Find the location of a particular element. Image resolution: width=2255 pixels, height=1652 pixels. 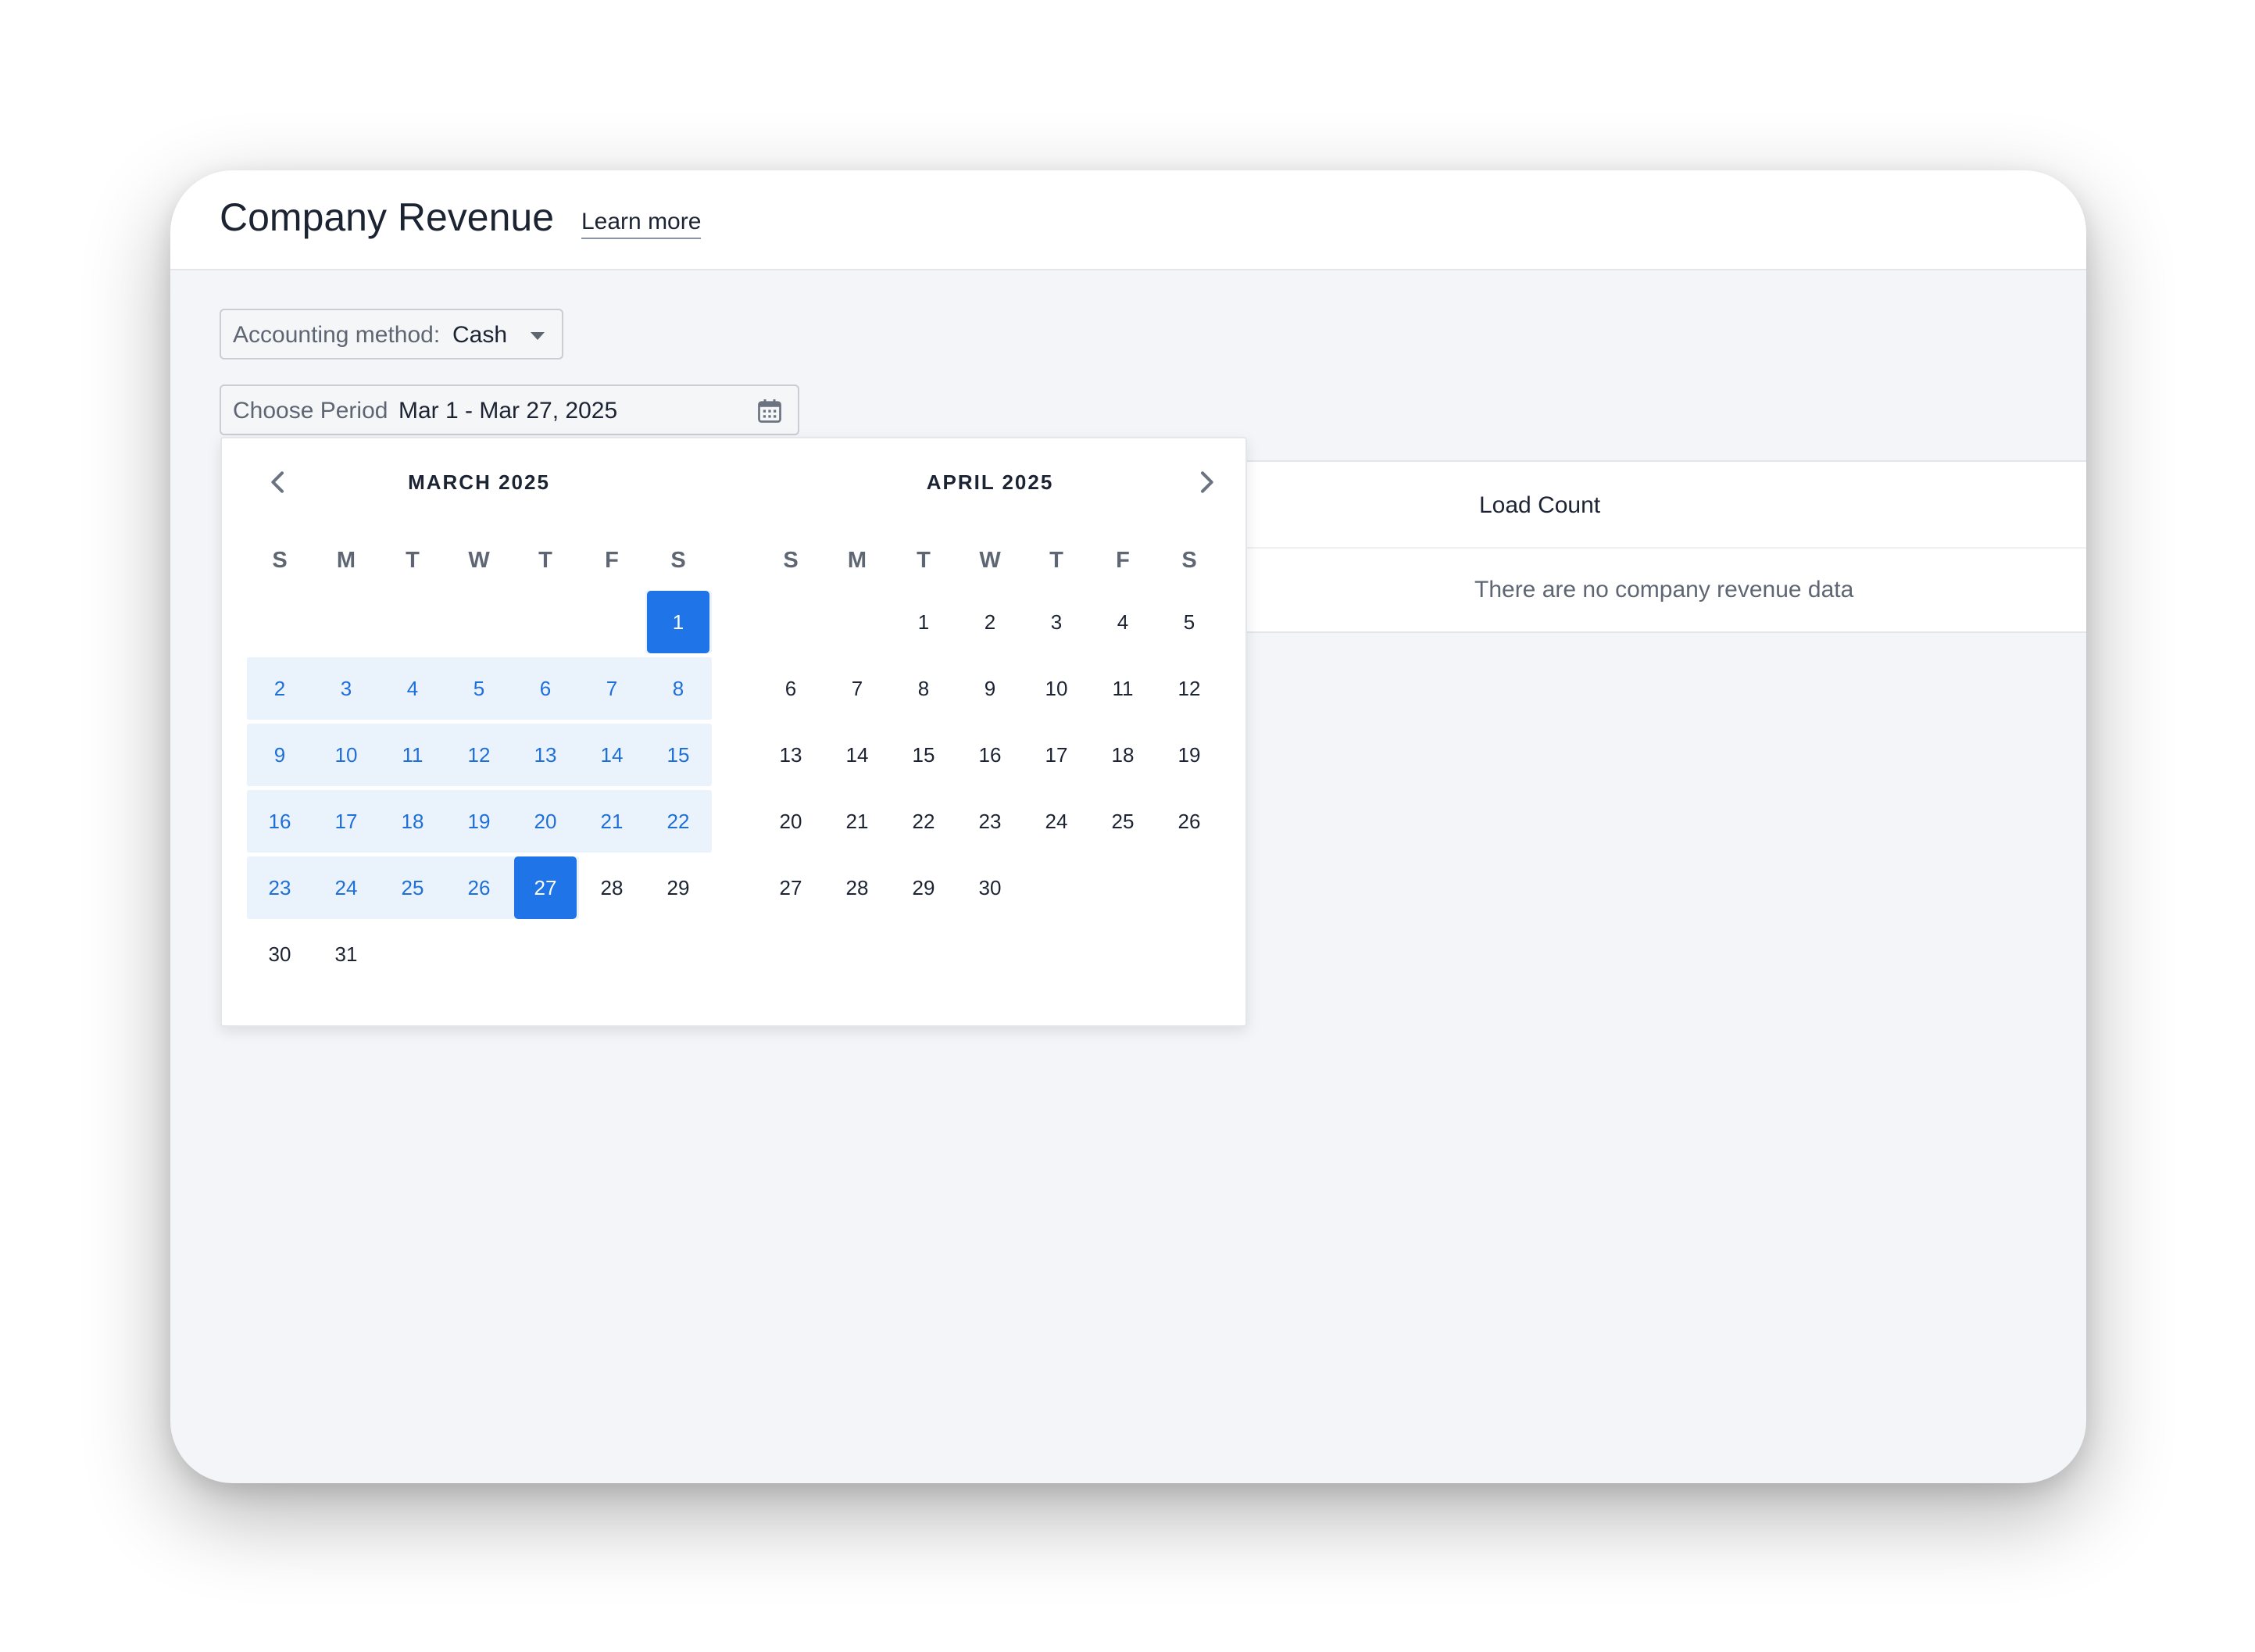

table-header: Load Count is located at coordinates (1666, 505).